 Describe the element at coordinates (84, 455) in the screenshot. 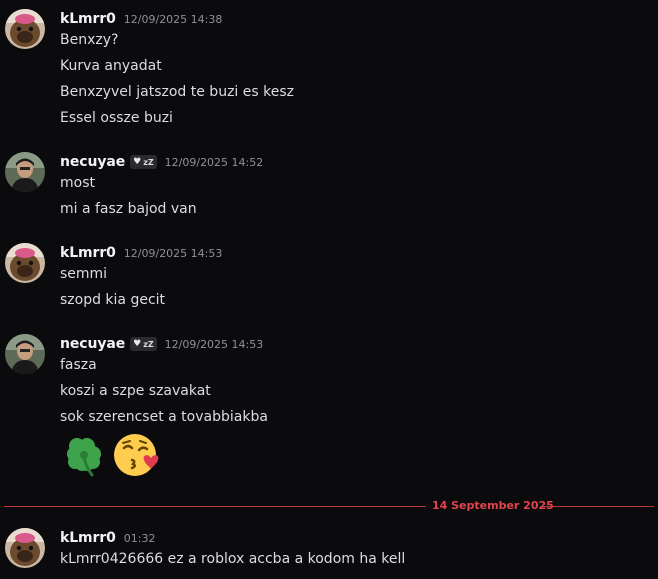

I see `four-leaf-clover-icon` at that location.